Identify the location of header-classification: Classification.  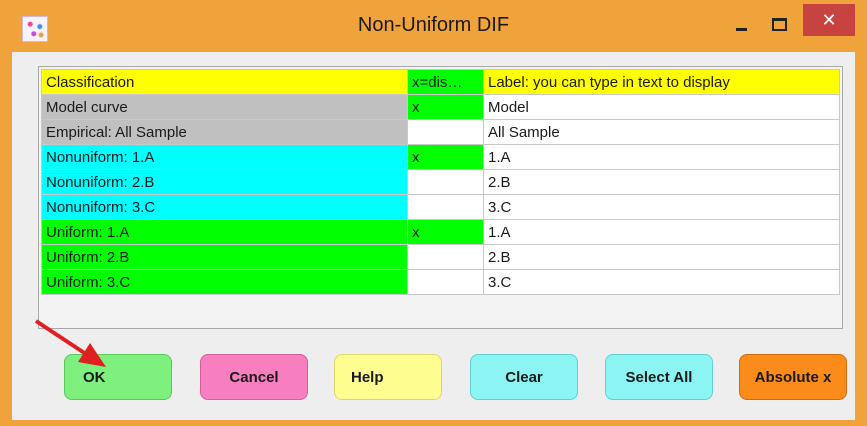
(224, 82).